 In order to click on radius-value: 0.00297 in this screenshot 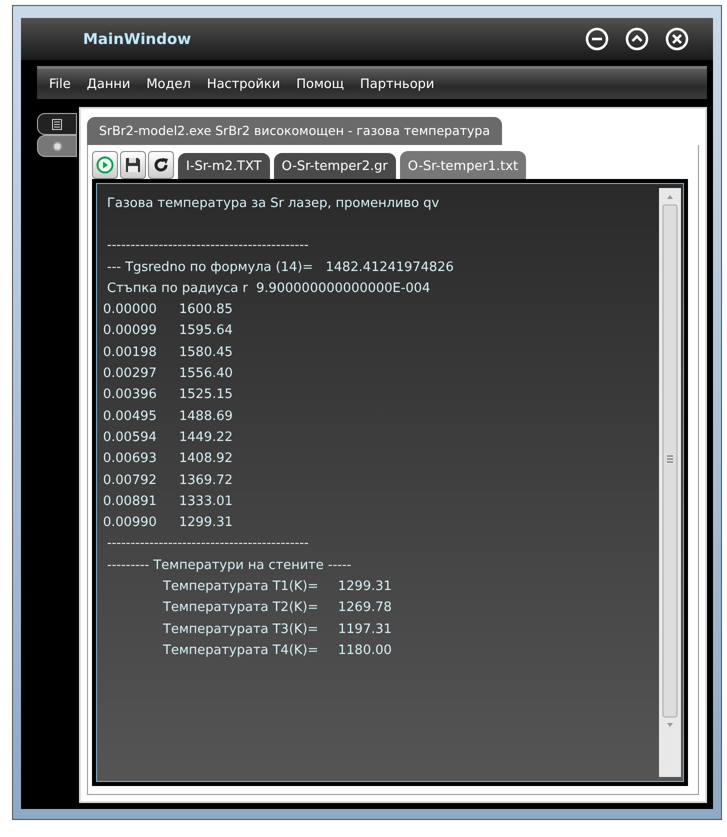, I will do `click(130, 374)`.